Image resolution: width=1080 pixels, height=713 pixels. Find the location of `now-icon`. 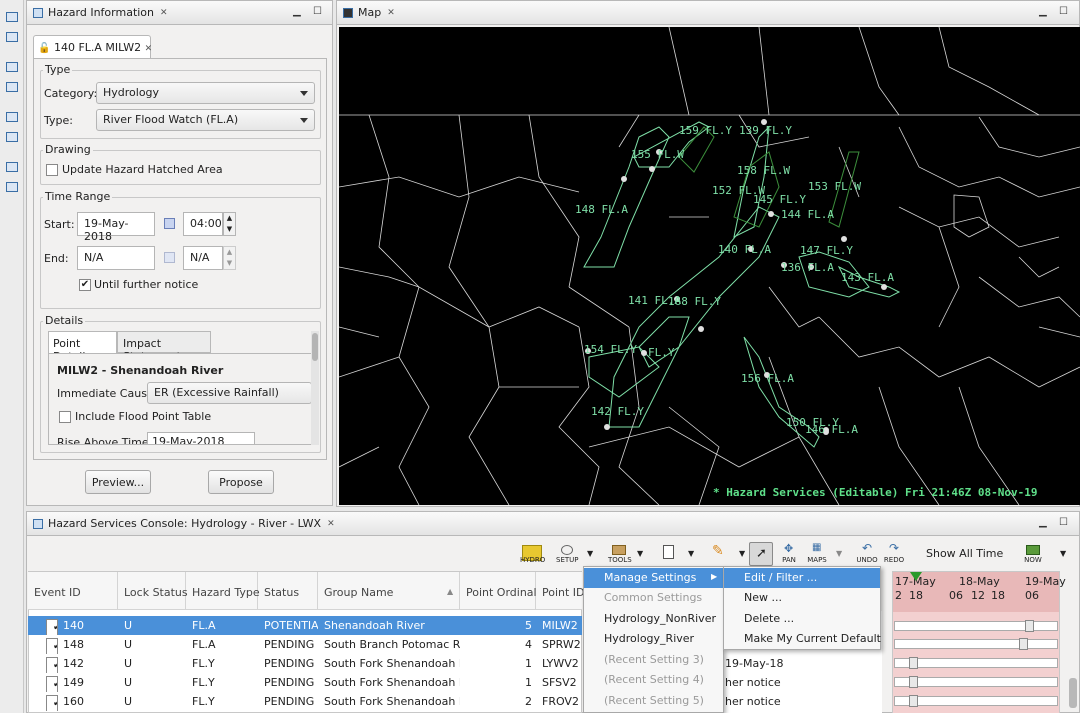

now-icon is located at coordinates (1033, 550).